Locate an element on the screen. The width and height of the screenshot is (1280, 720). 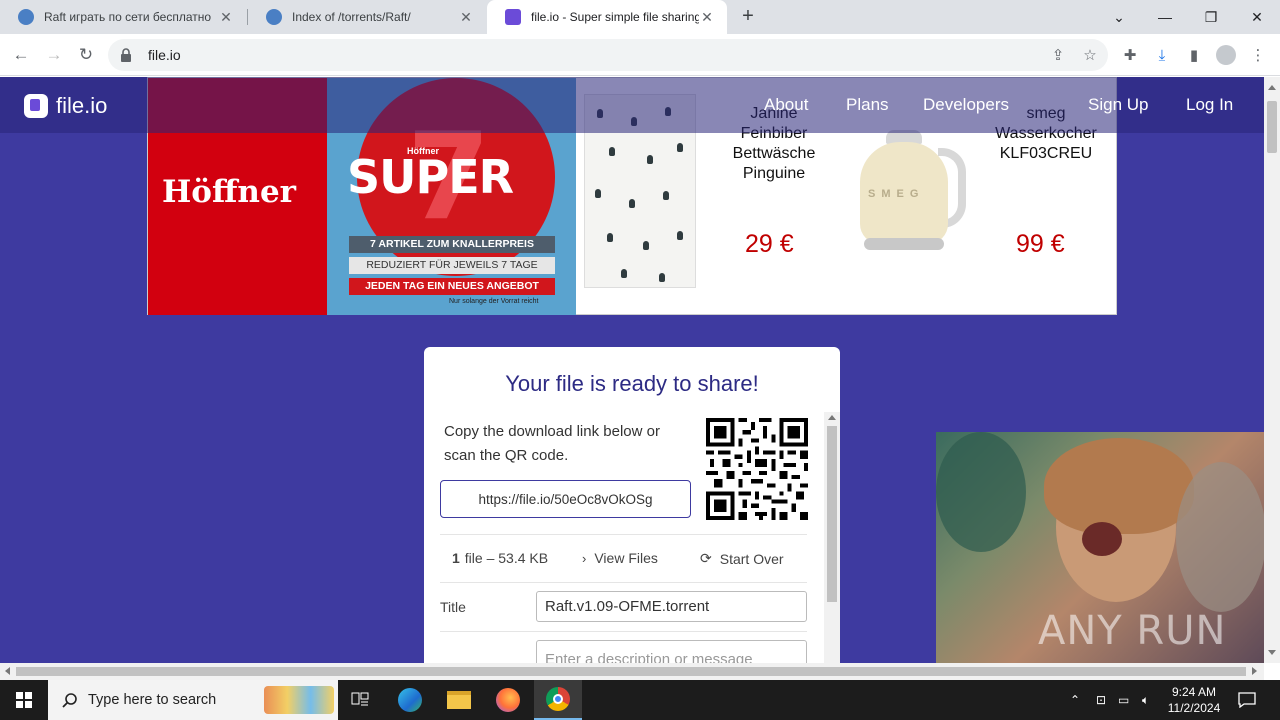
file-explorer-icon is located at coordinates (459, 700).